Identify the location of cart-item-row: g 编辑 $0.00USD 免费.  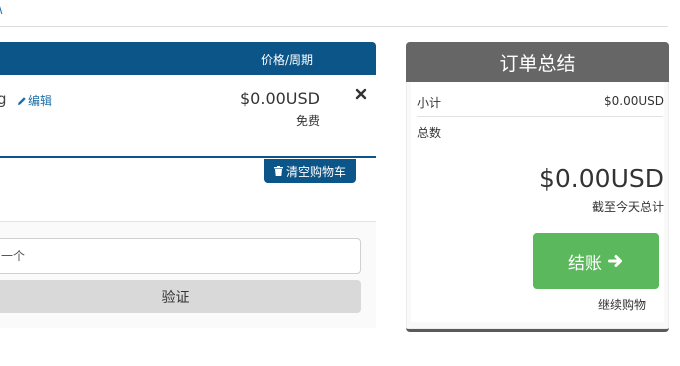
(188, 115).